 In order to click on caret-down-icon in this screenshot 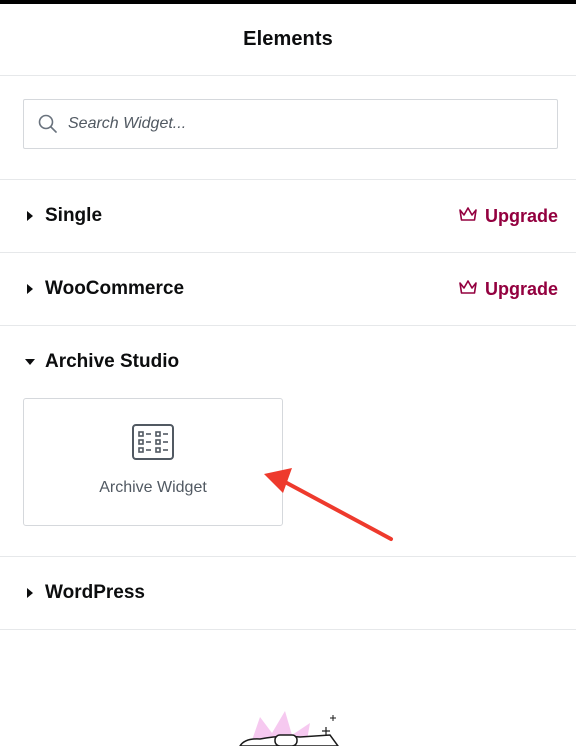, I will do `click(30, 362)`.